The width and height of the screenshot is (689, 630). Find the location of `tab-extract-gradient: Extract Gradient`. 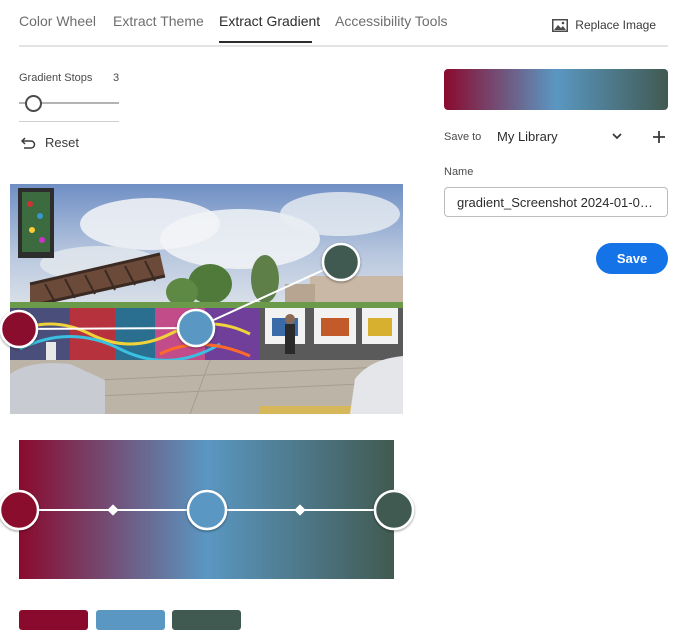

tab-extract-gradient: Extract Gradient is located at coordinates (269, 21).